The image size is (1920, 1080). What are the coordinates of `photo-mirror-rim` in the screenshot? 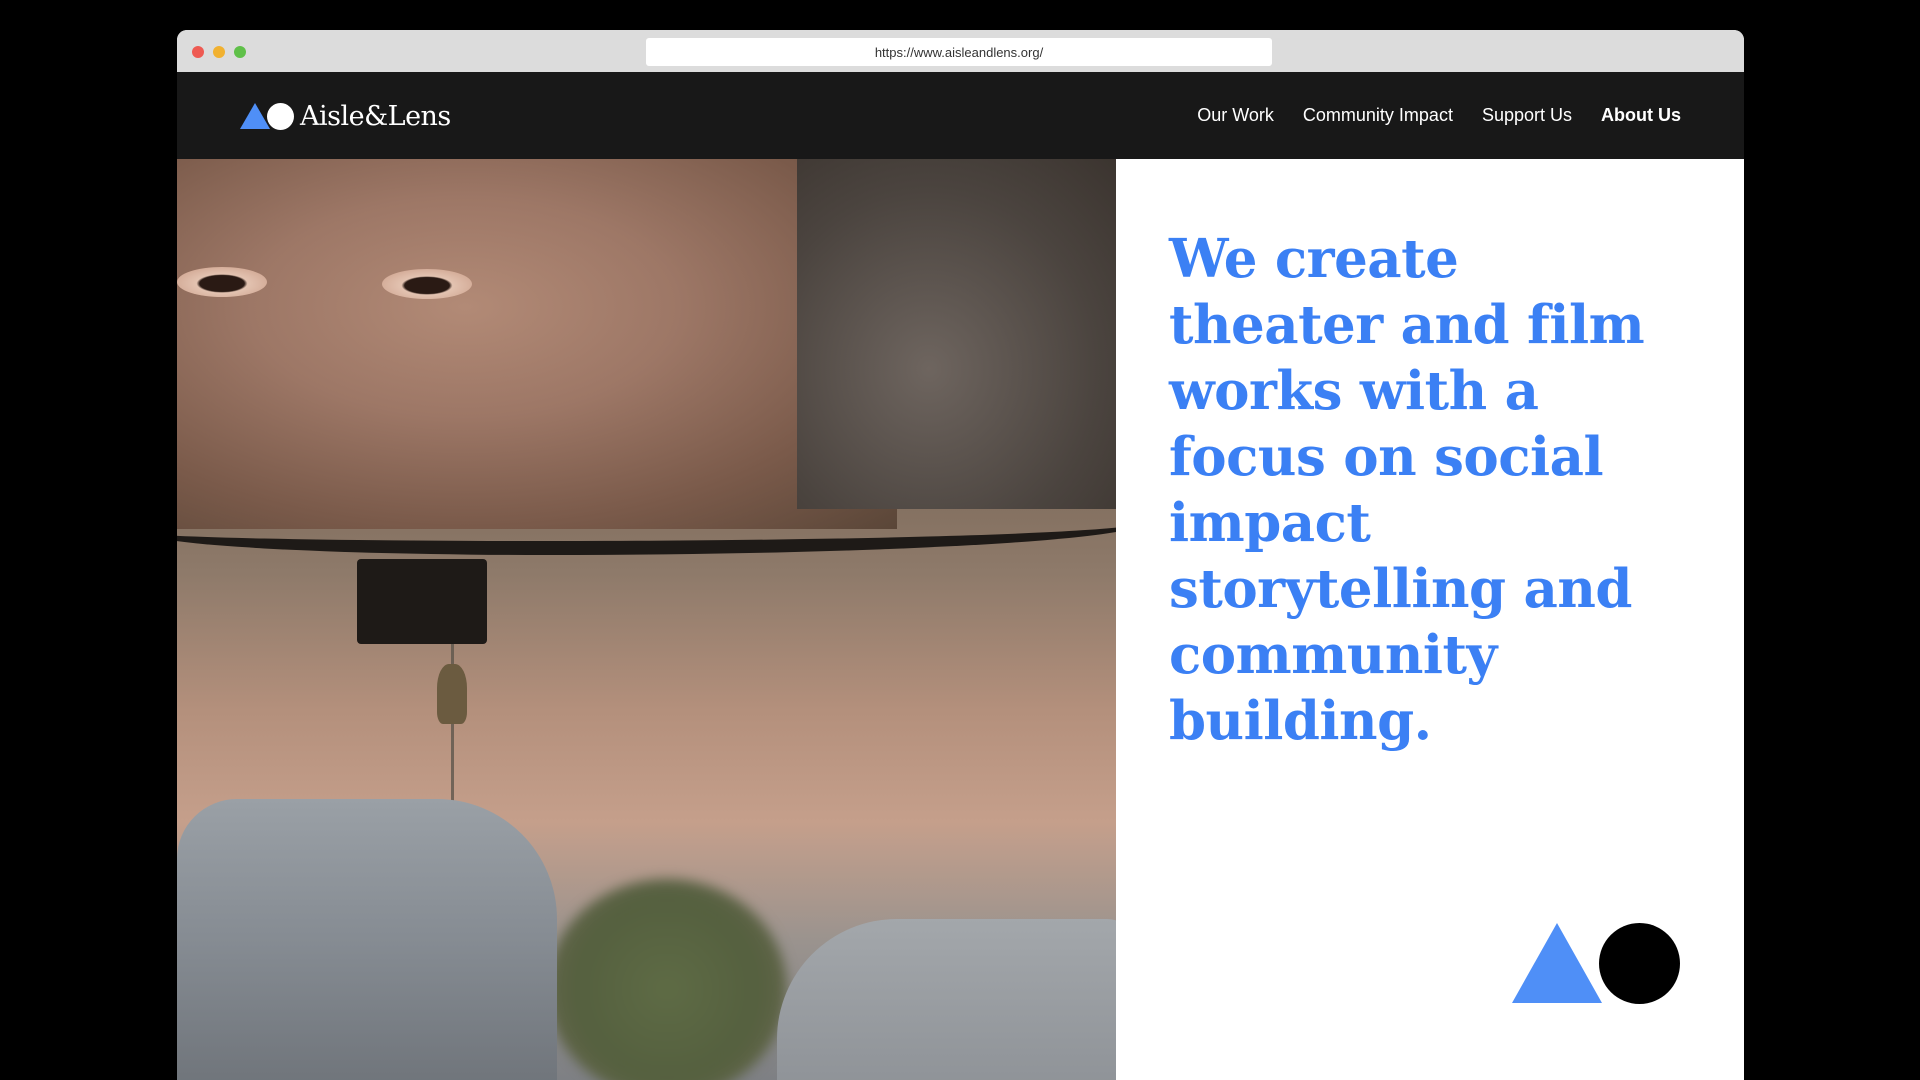 It's located at (646, 527).